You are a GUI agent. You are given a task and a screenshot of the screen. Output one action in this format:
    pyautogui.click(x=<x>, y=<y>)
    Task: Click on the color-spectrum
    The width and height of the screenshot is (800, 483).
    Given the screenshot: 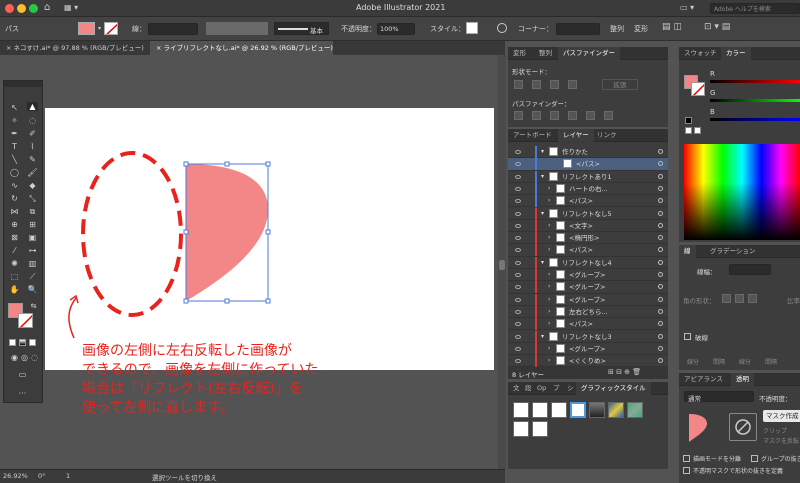 What is the action you would take?
    pyautogui.click(x=742, y=192)
    